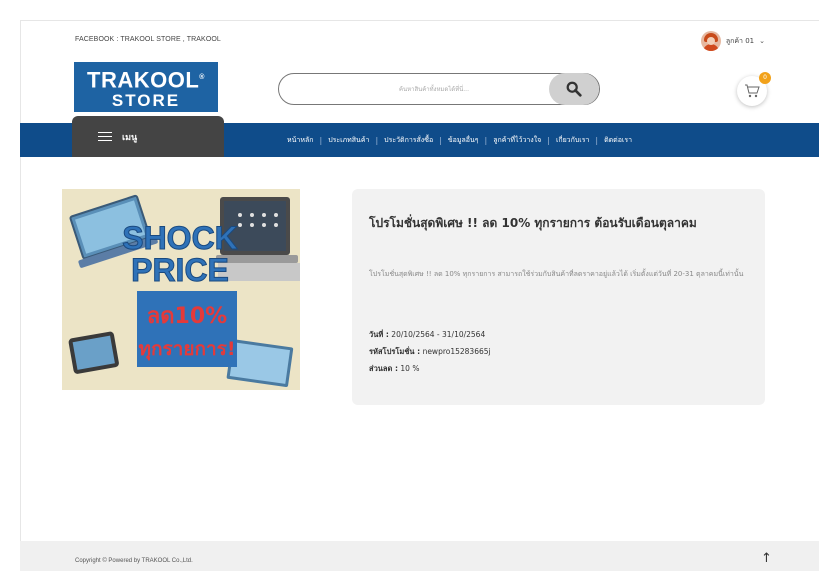  I want to click on menu-button: เมนู, so click(148, 136).